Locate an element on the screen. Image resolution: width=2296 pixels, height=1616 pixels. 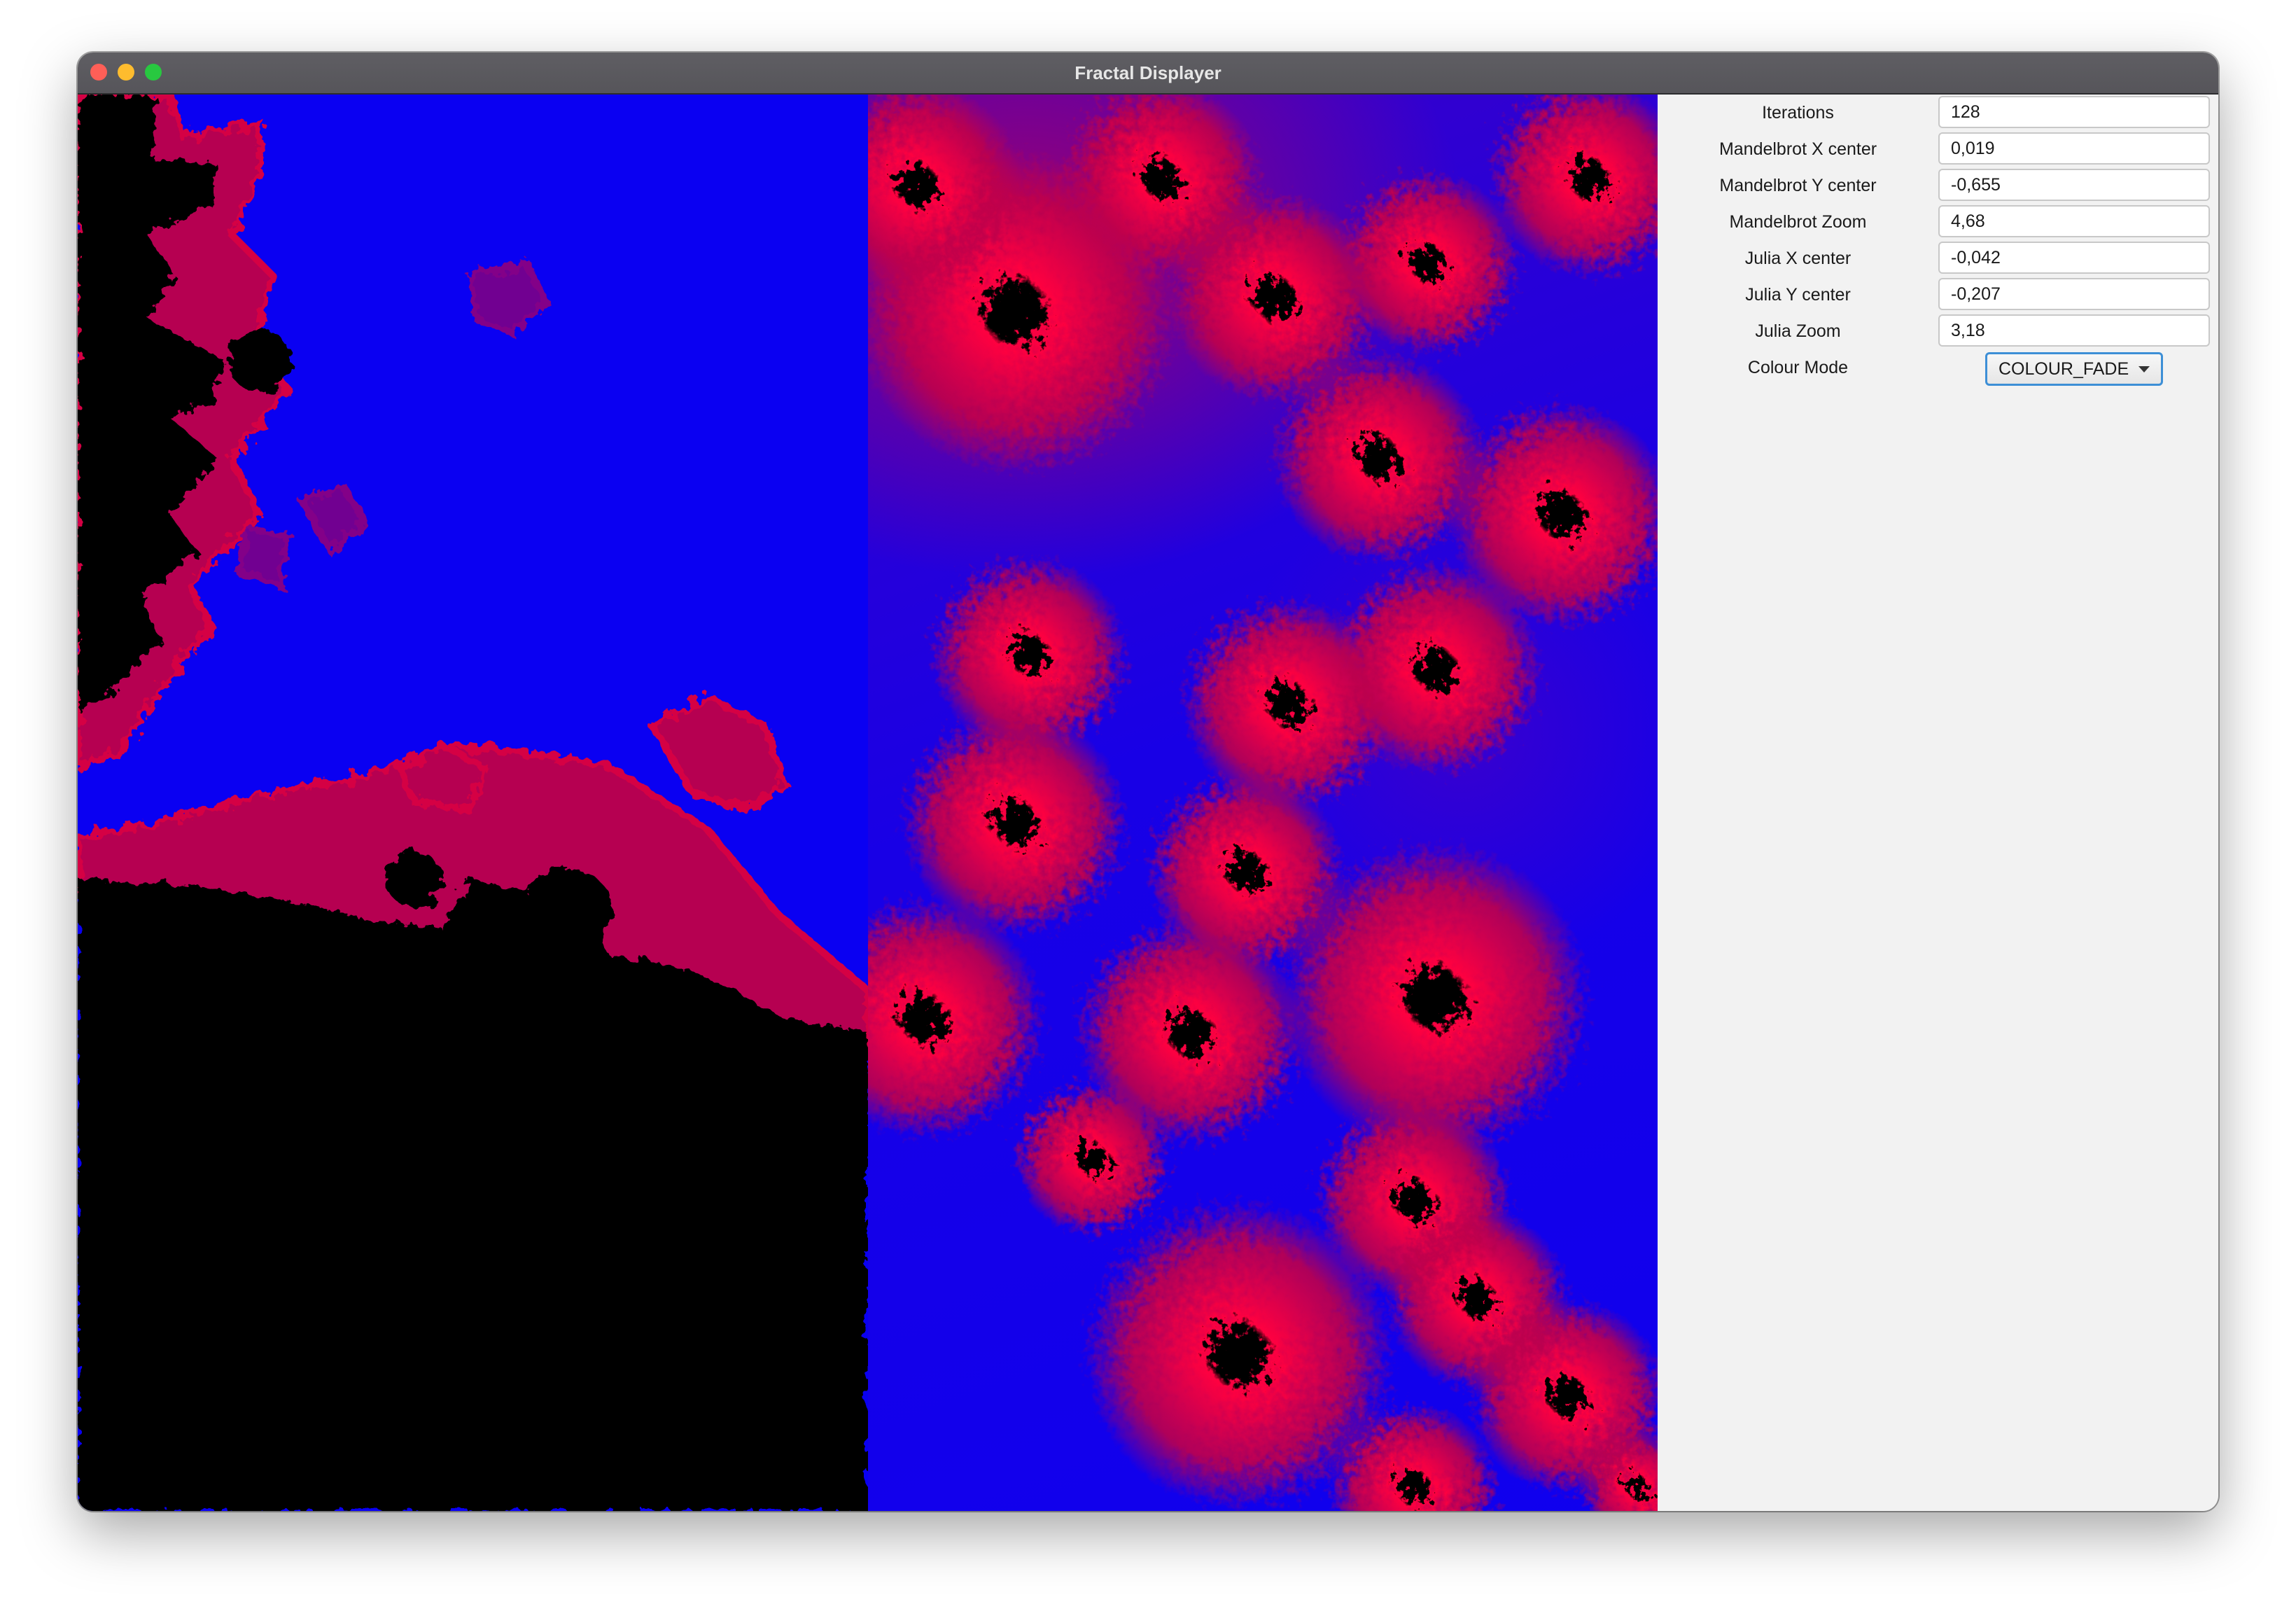
window-title: Fractal Displayer is located at coordinates (1148, 72).